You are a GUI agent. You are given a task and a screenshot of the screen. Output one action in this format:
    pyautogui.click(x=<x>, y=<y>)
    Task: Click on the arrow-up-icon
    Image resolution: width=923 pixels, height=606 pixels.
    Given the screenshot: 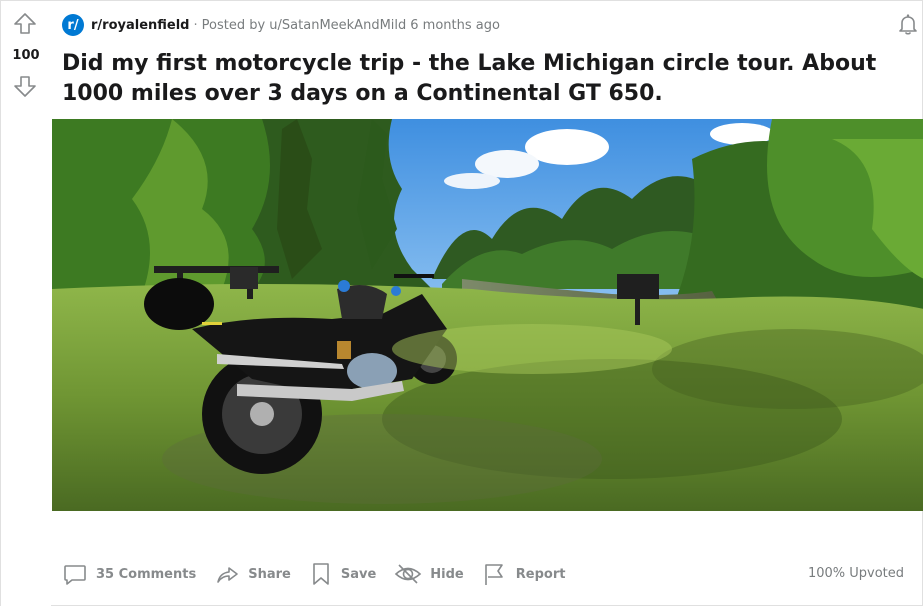 What is the action you would take?
    pyautogui.click(x=25, y=23)
    